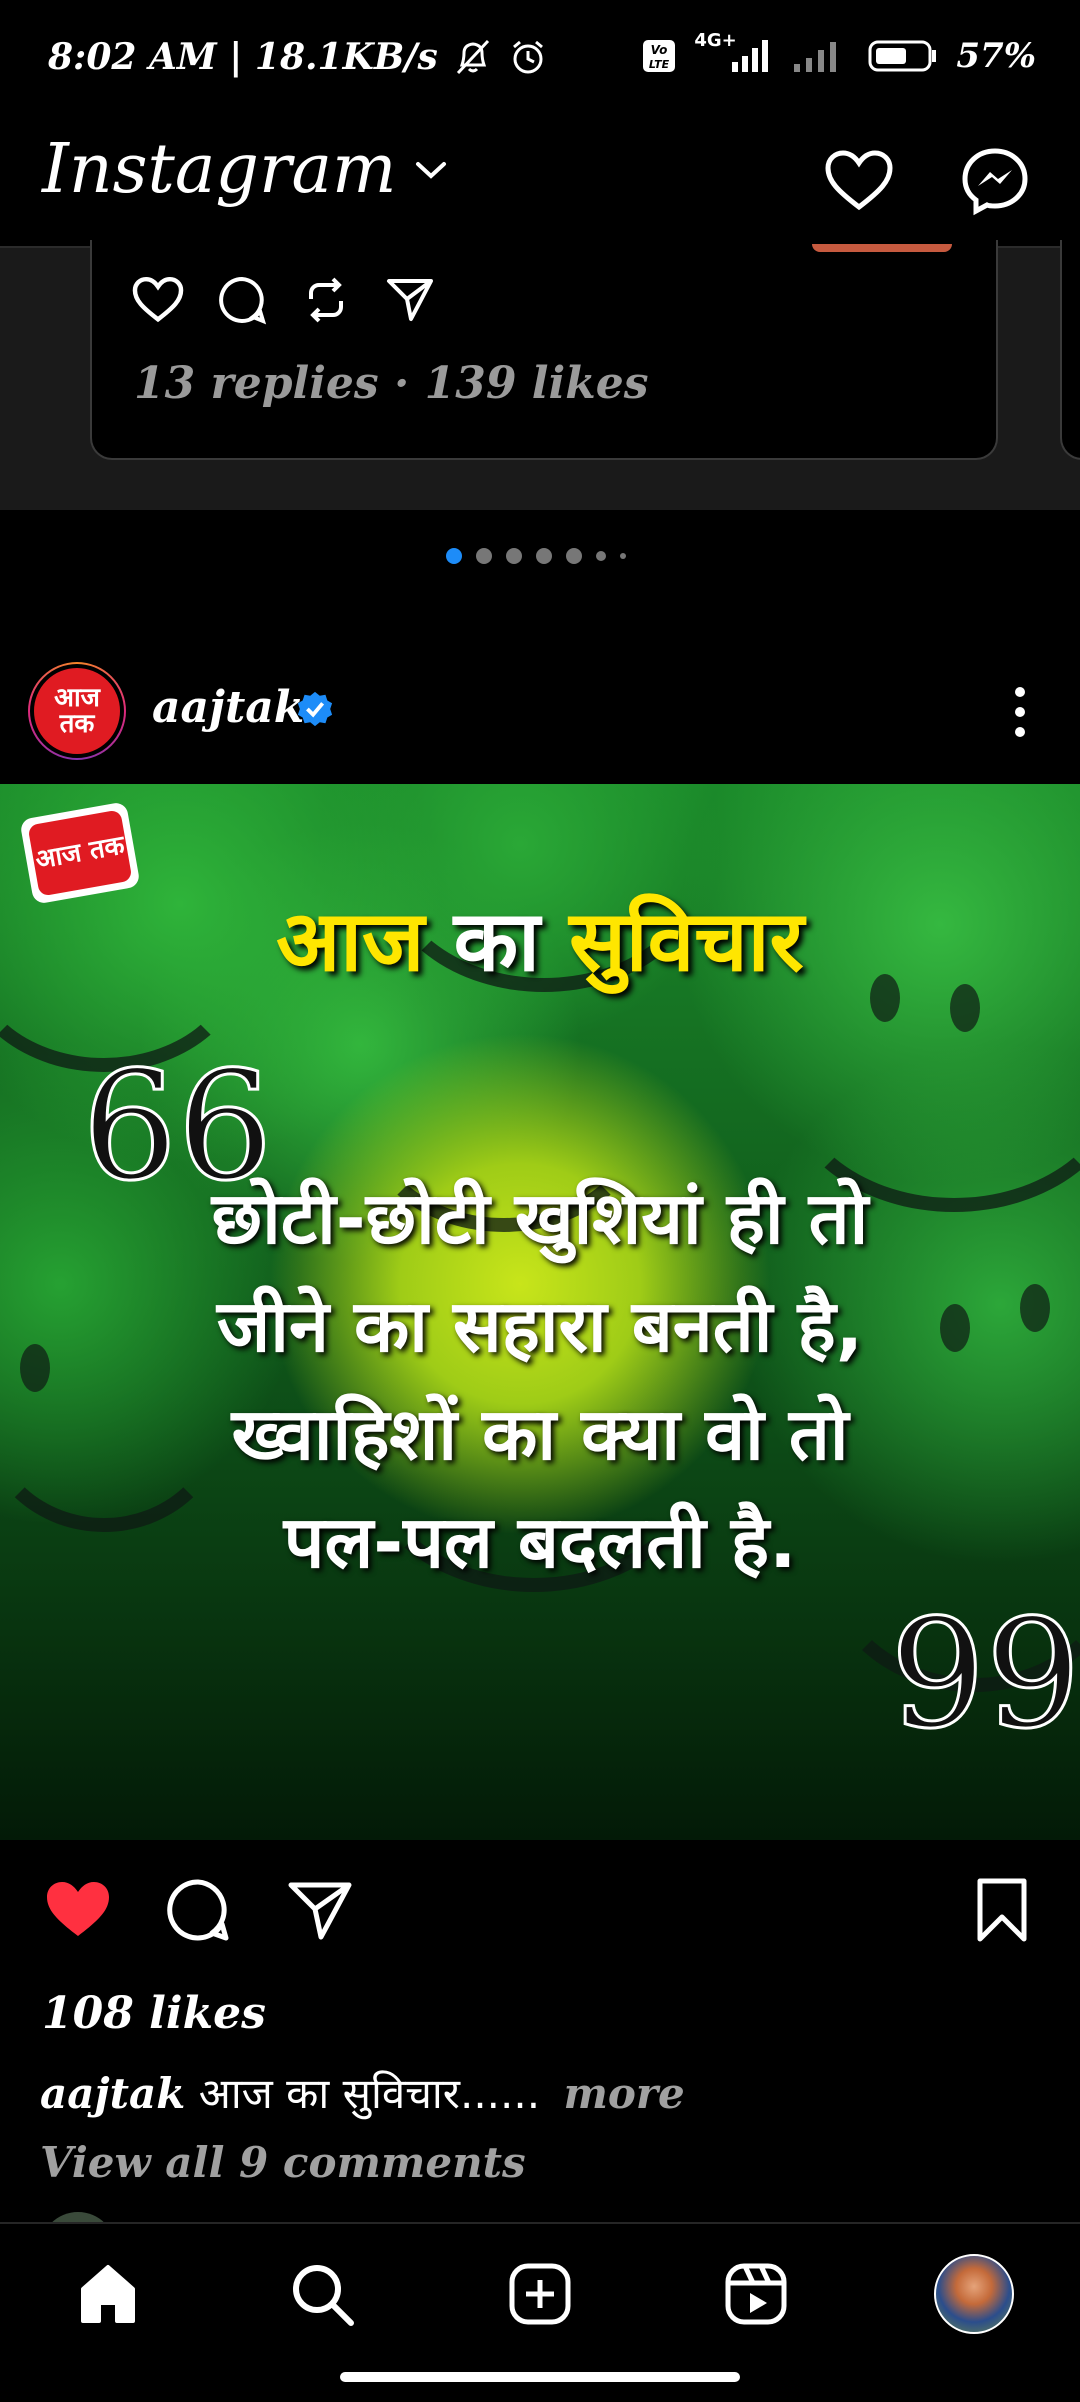 Image resolution: width=1080 pixels, height=2402 pixels. Describe the element at coordinates (454, 556) in the screenshot. I see `carousel-dot-active` at that location.